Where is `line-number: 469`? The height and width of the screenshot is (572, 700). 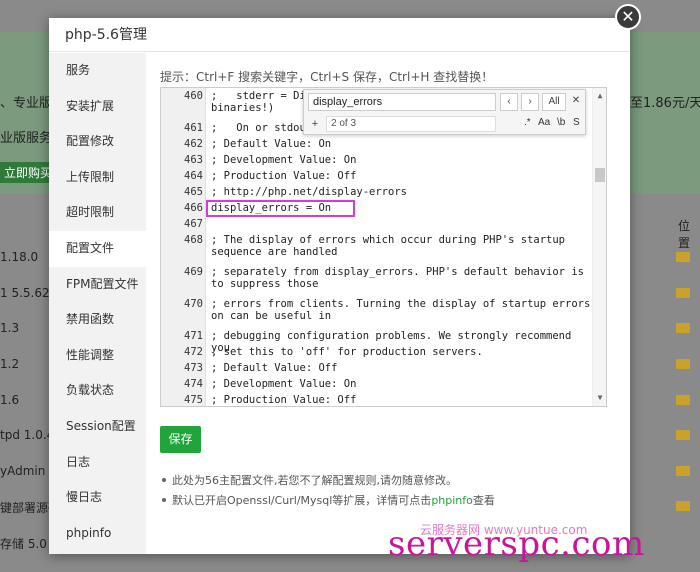 line-number: 469 is located at coordinates (193, 272).